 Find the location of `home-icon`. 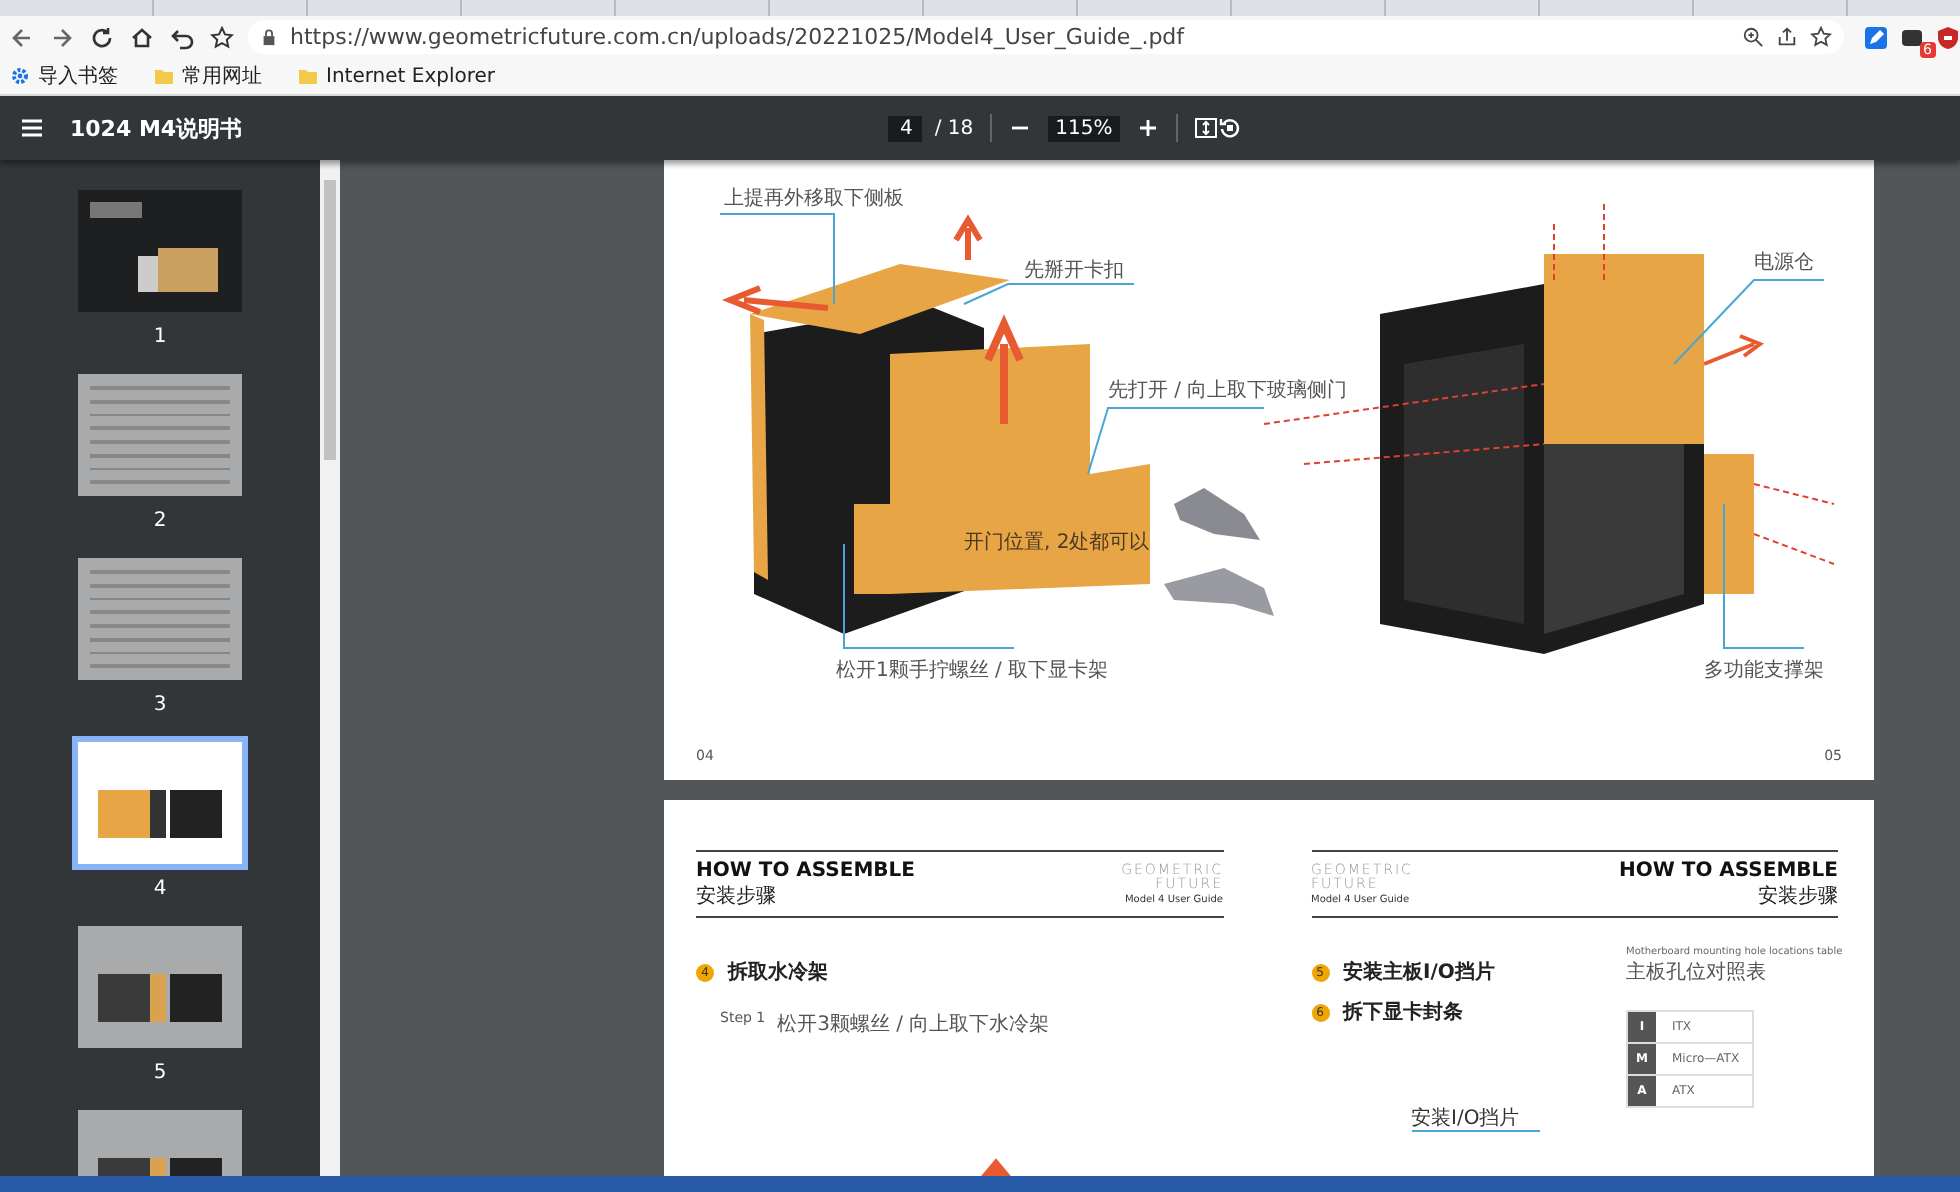

home-icon is located at coordinates (142, 37).